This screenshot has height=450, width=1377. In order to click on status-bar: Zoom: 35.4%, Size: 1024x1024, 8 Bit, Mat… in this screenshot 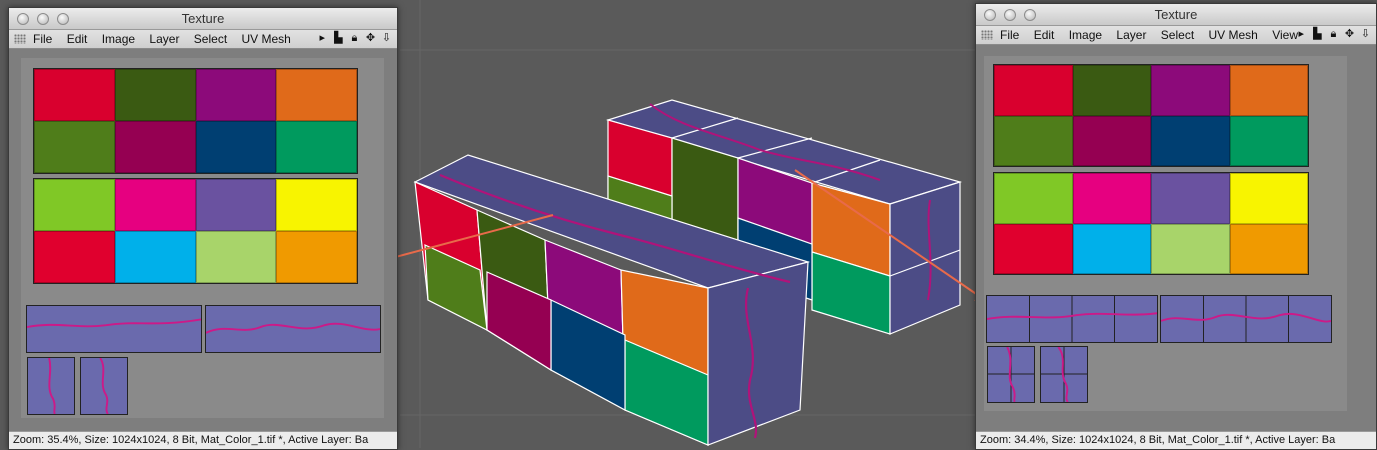, I will do `click(203, 440)`.